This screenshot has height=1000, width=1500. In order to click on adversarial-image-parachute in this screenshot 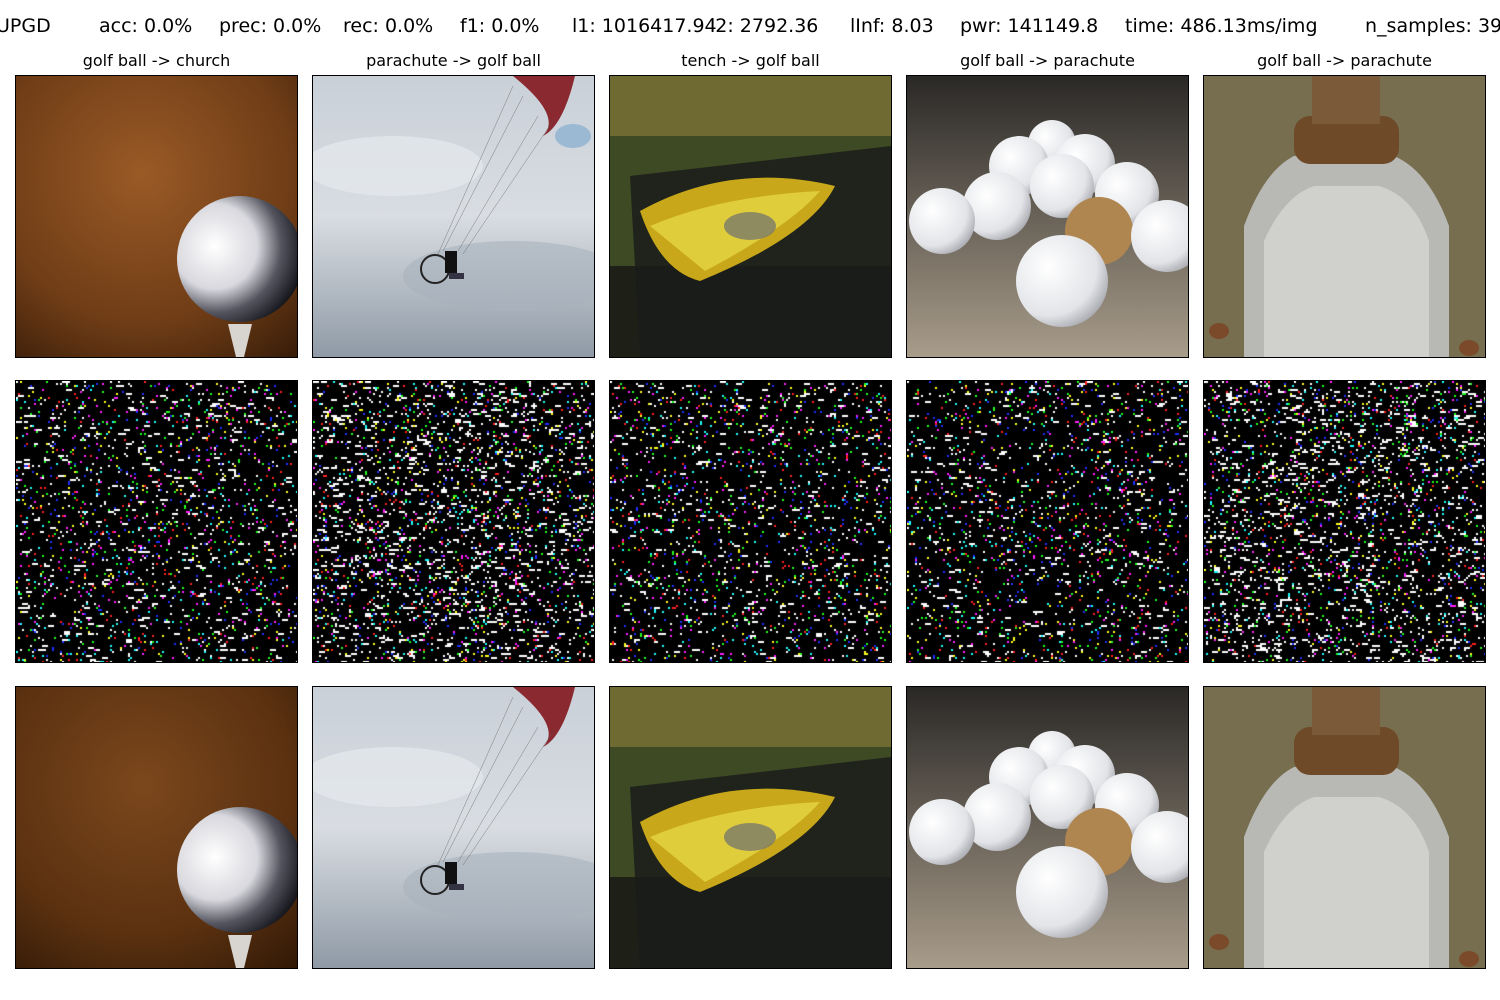, I will do `click(453, 827)`.